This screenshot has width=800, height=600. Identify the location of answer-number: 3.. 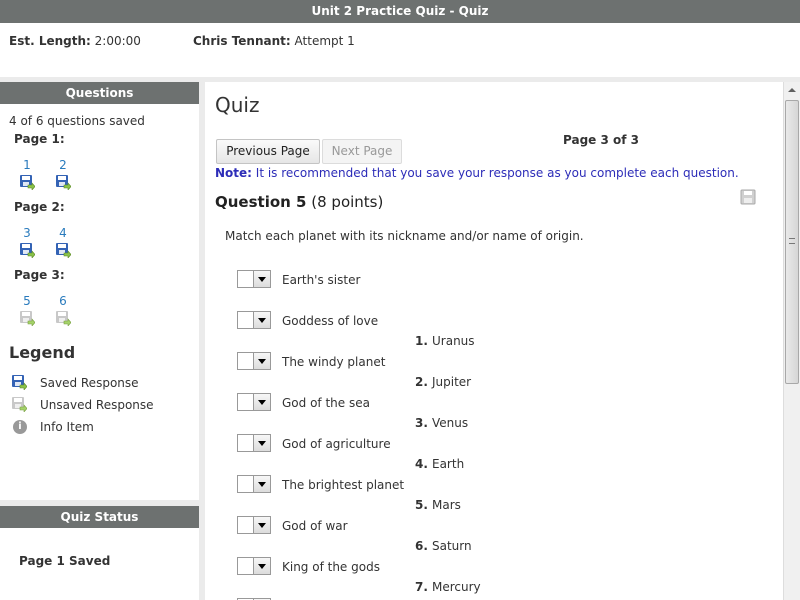
(421, 423).